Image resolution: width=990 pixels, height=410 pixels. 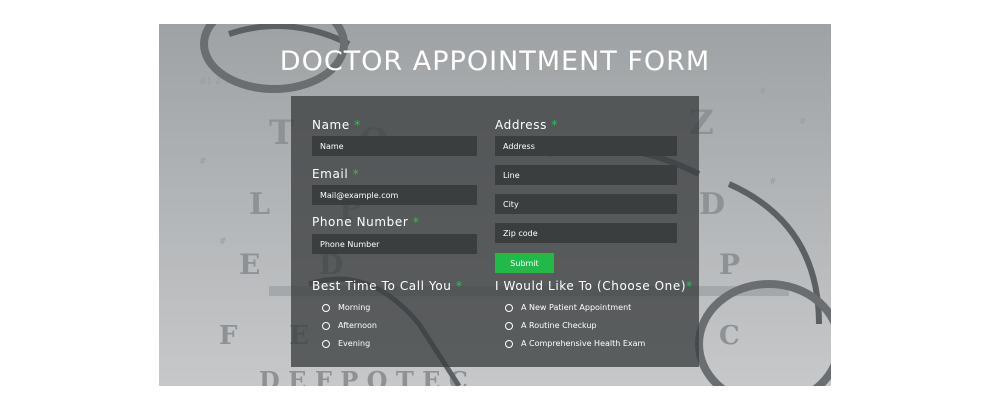 What do you see at coordinates (521, 125) in the screenshot?
I see `address-label-text: Address` at bounding box center [521, 125].